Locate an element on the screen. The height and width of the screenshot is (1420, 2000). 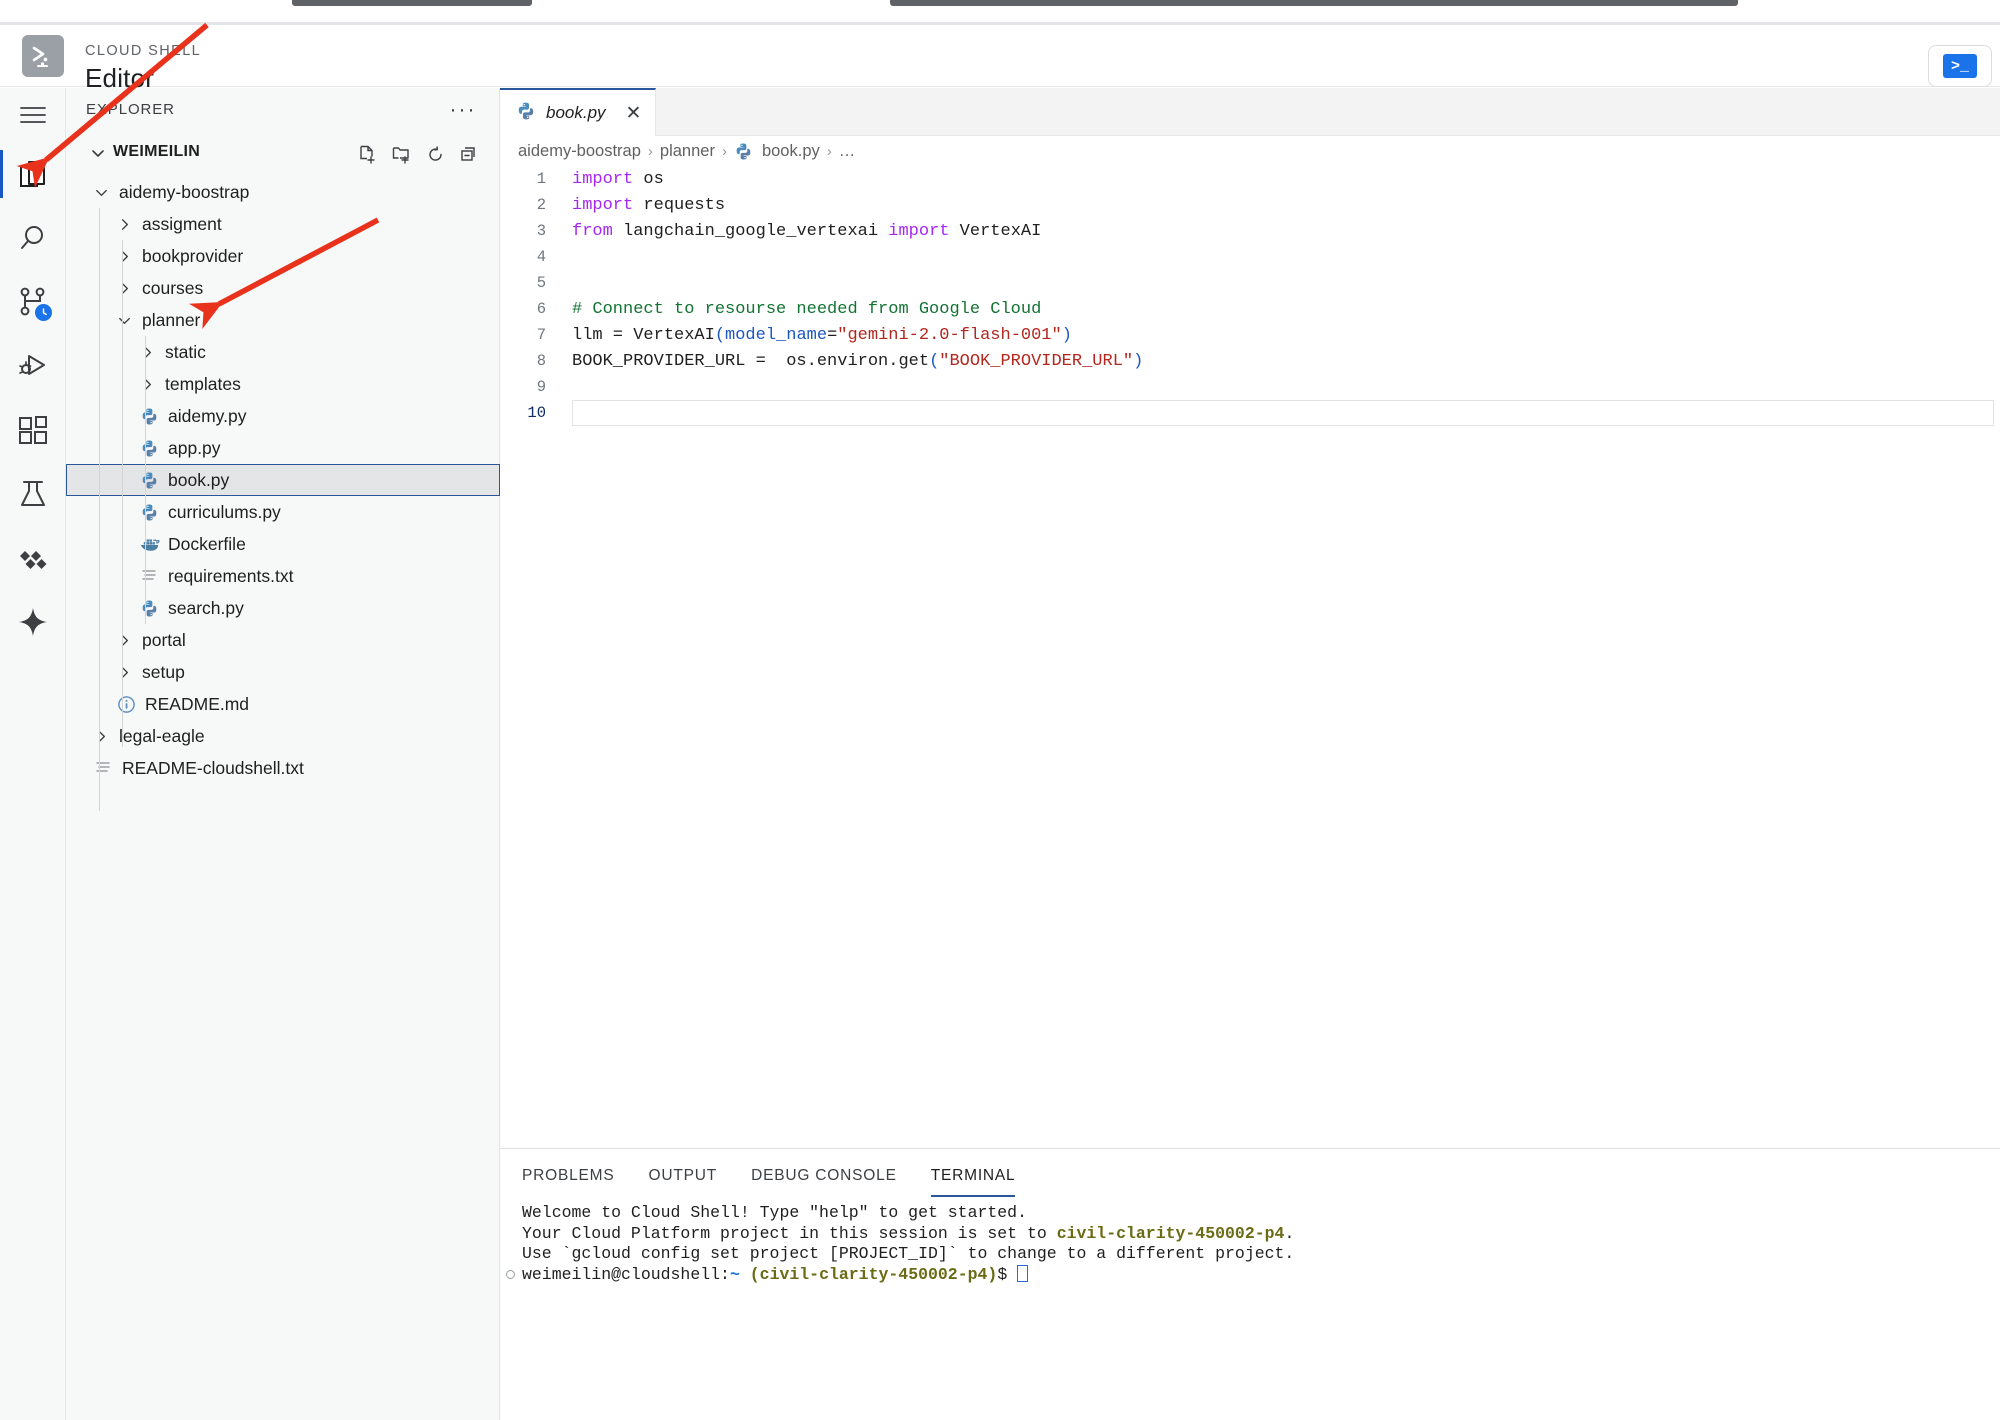
collapse-all-icon is located at coordinates (469, 154).